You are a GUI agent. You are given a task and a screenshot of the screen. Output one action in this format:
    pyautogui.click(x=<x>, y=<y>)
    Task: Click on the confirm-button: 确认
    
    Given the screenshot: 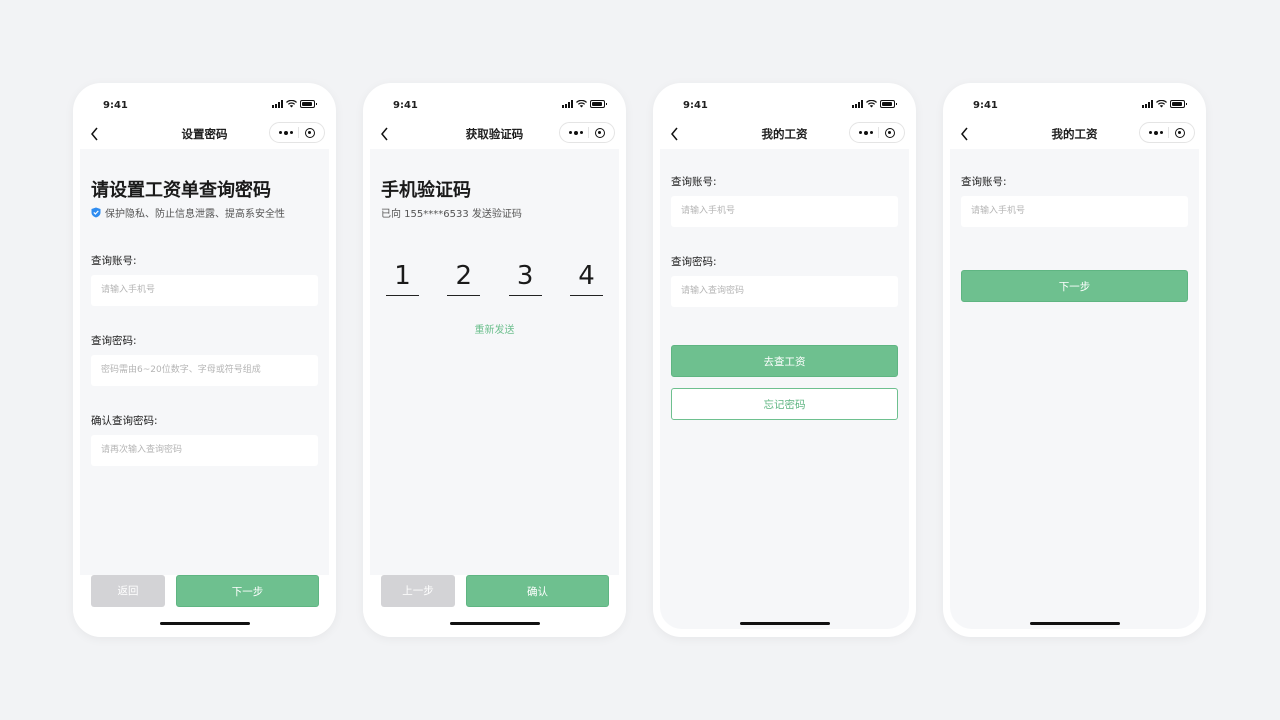 What is the action you would take?
    pyautogui.click(x=537, y=591)
    